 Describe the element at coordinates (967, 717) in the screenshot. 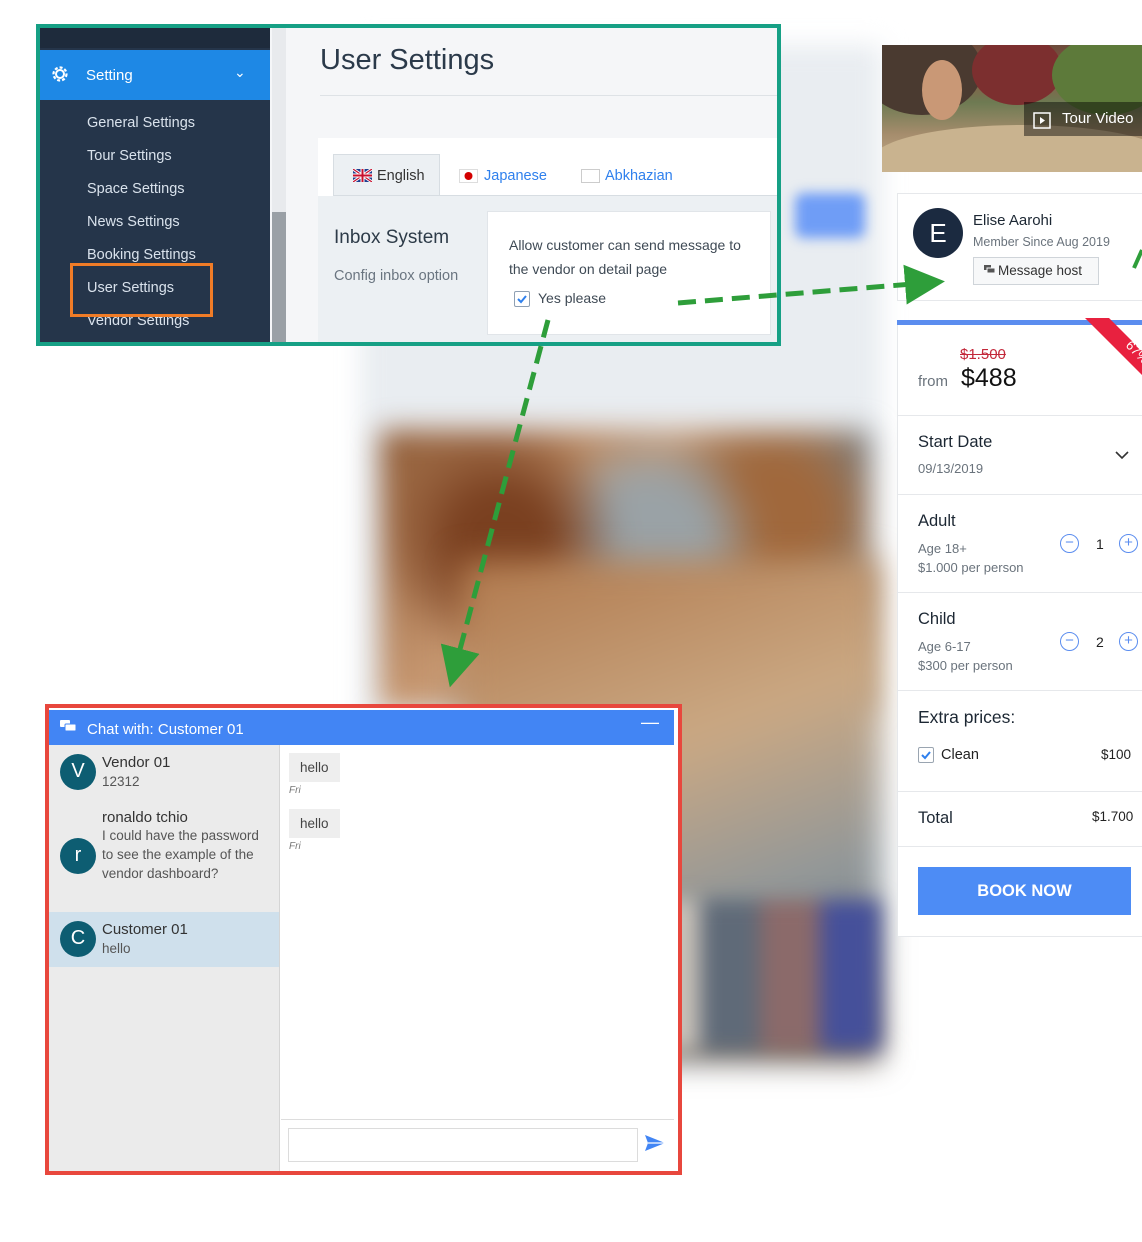

I see `extra-prices-title: Extra prices:` at that location.